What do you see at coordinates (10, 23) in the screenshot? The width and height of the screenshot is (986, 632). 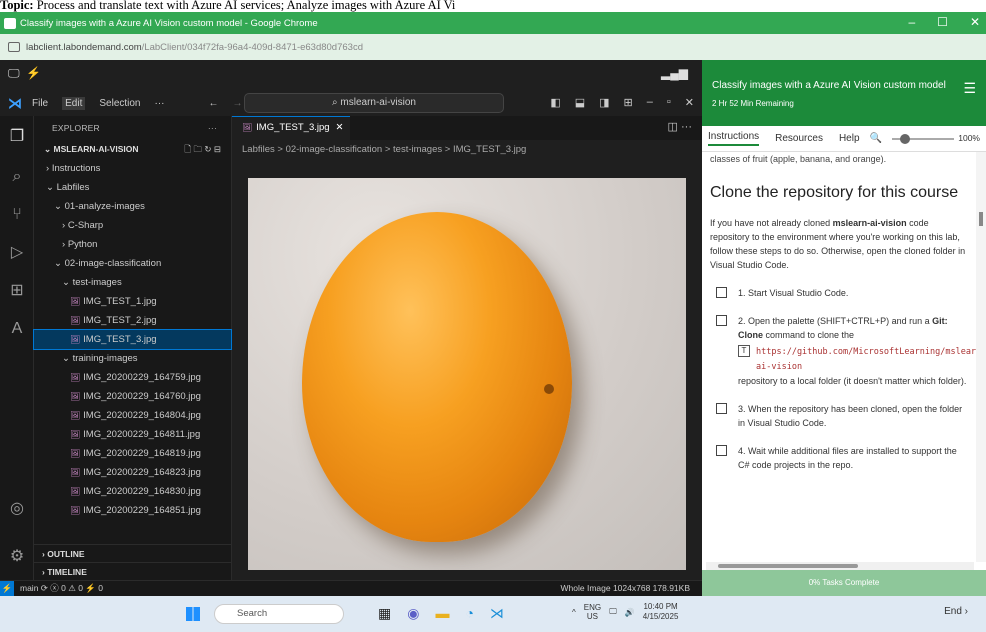 I see `page-favicon-icon` at bounding box center [10, 23].